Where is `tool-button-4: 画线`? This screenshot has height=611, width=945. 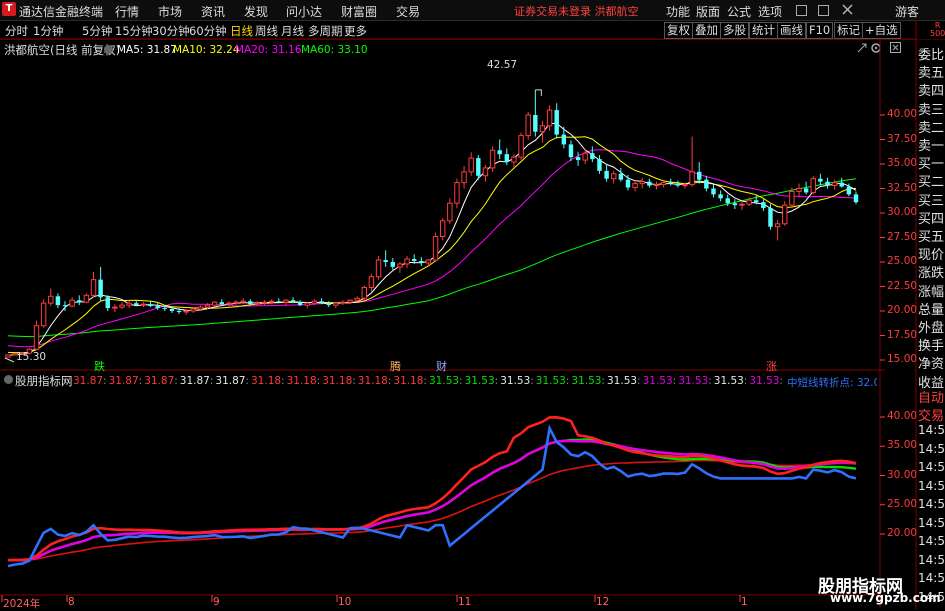
tool-button-4: 画线 is located at coordinates (791, 30).